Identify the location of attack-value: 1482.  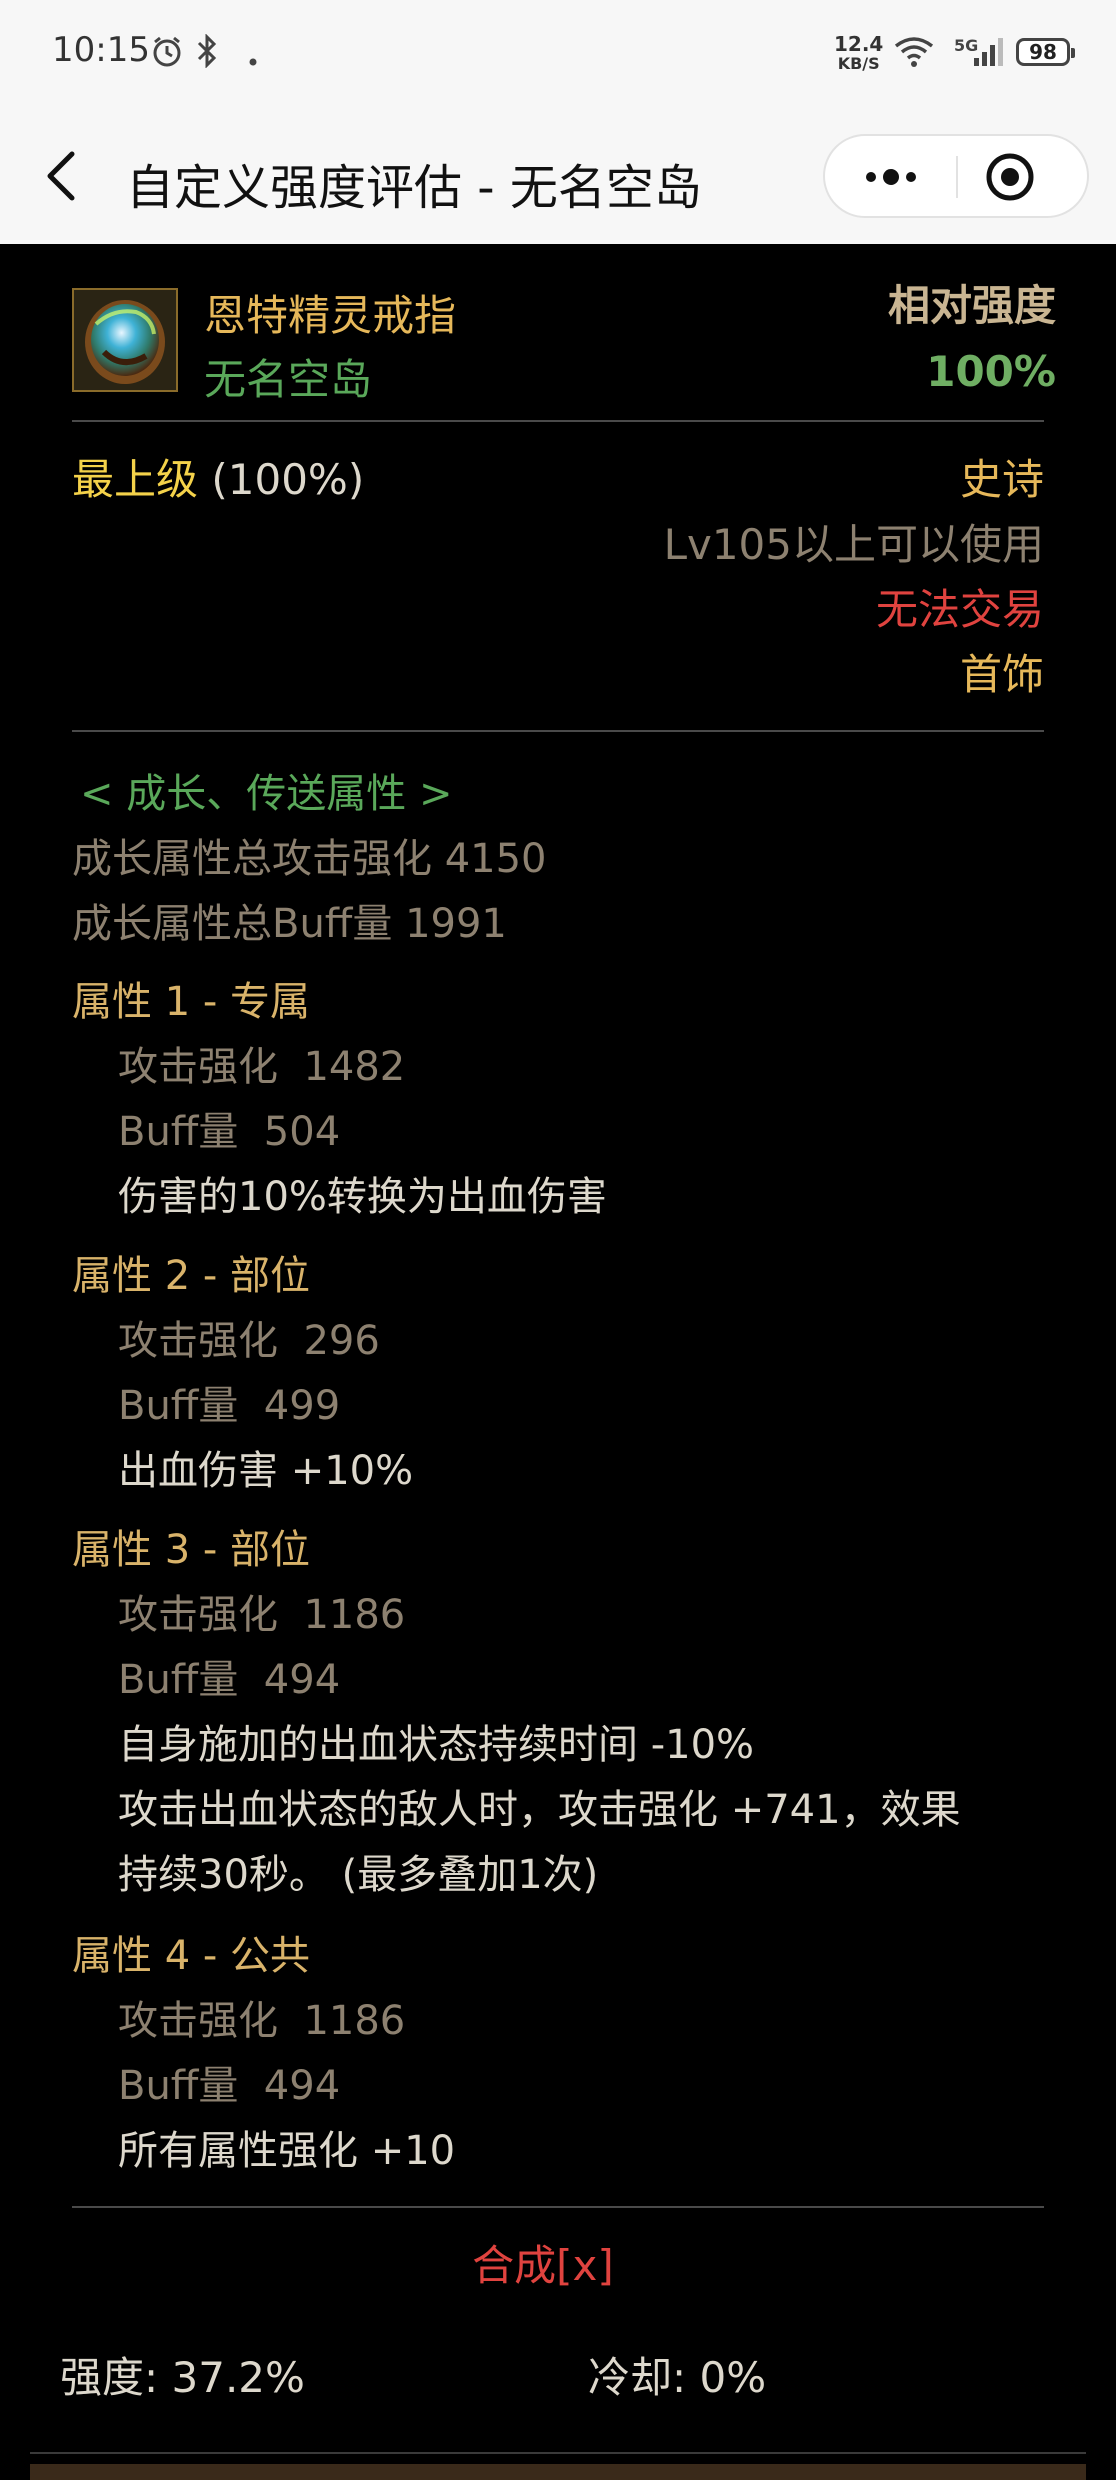
(354, 1067).